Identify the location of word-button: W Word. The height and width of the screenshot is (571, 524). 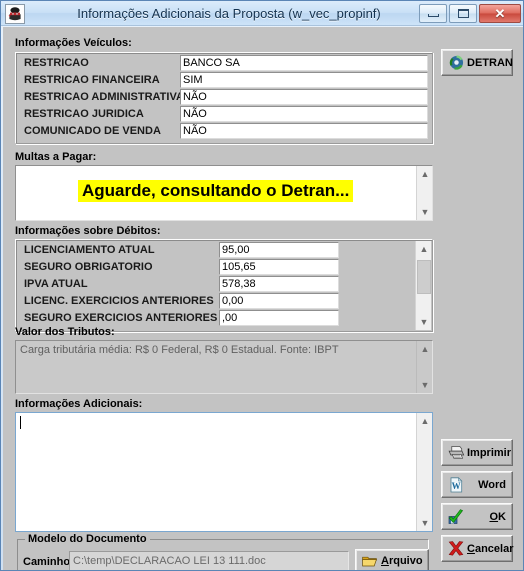
(477, 484).